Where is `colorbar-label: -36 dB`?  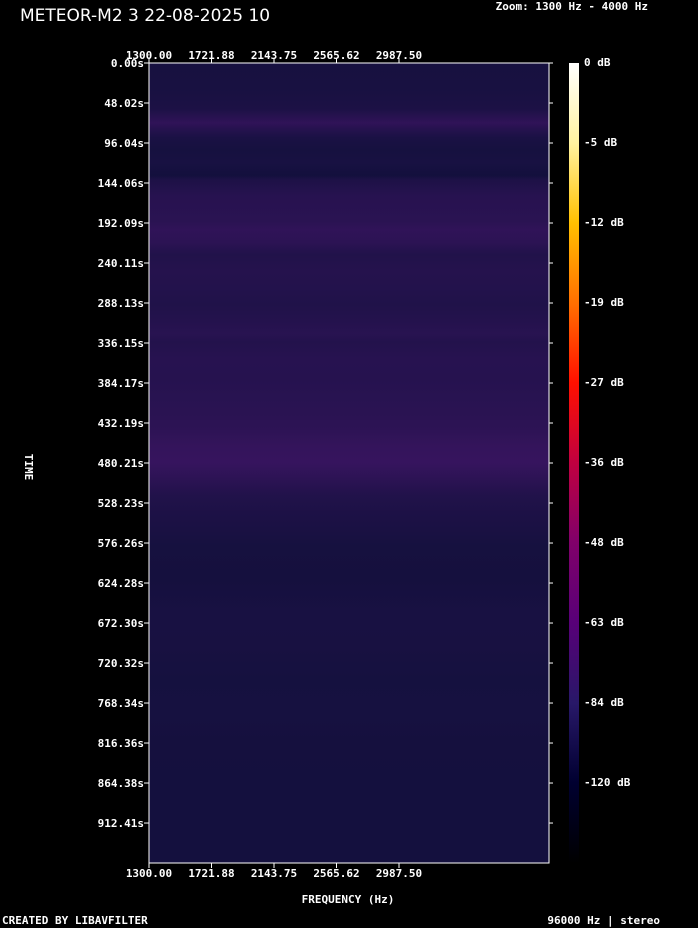
colorbar-label: -36 dB is located at coordinates (604, 462).